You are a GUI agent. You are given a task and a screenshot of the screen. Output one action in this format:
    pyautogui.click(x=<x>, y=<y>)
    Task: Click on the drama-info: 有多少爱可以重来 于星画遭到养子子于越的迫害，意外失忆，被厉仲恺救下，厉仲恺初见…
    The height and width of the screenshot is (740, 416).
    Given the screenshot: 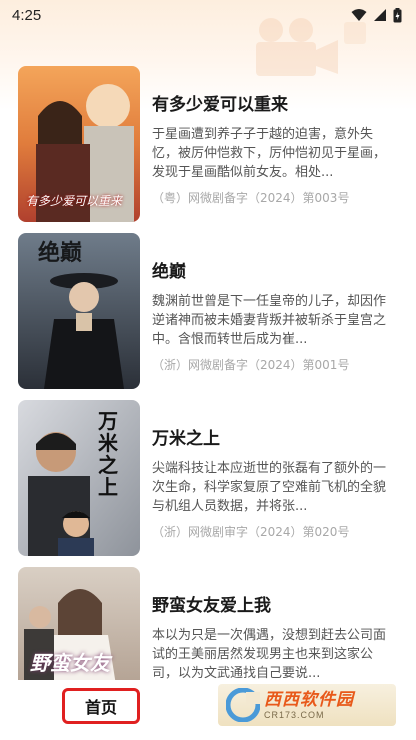 What is the action you would take?
    pyautogui.click(x=275, y=144)
    